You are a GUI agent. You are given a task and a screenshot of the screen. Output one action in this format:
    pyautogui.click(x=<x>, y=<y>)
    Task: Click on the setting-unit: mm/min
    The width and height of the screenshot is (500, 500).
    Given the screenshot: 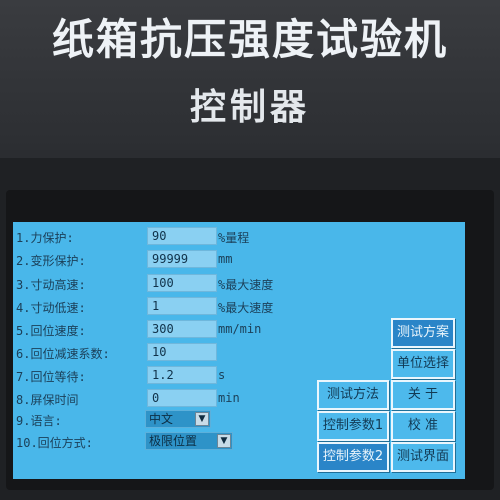 What is the action you would take?
    pyautogui.click(x=240, y=329)
    